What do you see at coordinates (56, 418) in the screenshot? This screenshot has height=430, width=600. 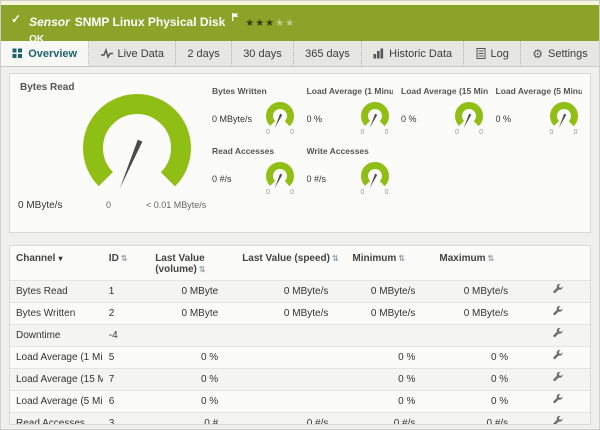 I see `channel-name: Read Accesses` at bounding box center [56, 418].